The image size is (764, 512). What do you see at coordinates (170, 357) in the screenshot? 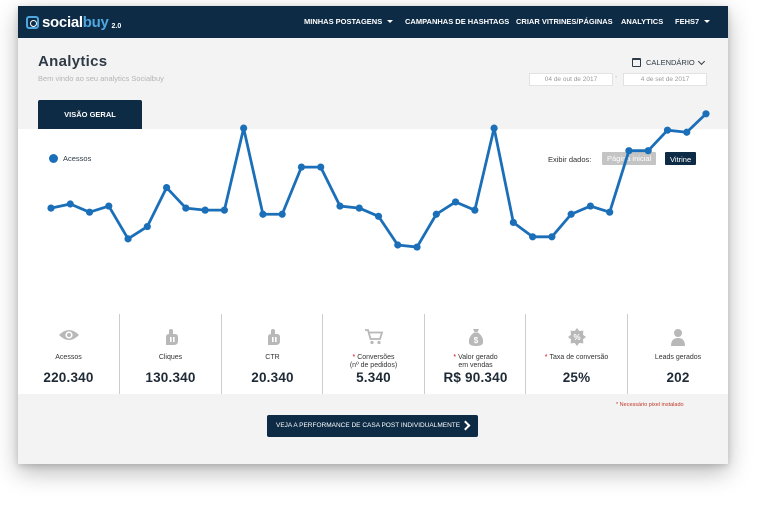
I see `stat-label: Cliques` at bounding box center [170, 357].